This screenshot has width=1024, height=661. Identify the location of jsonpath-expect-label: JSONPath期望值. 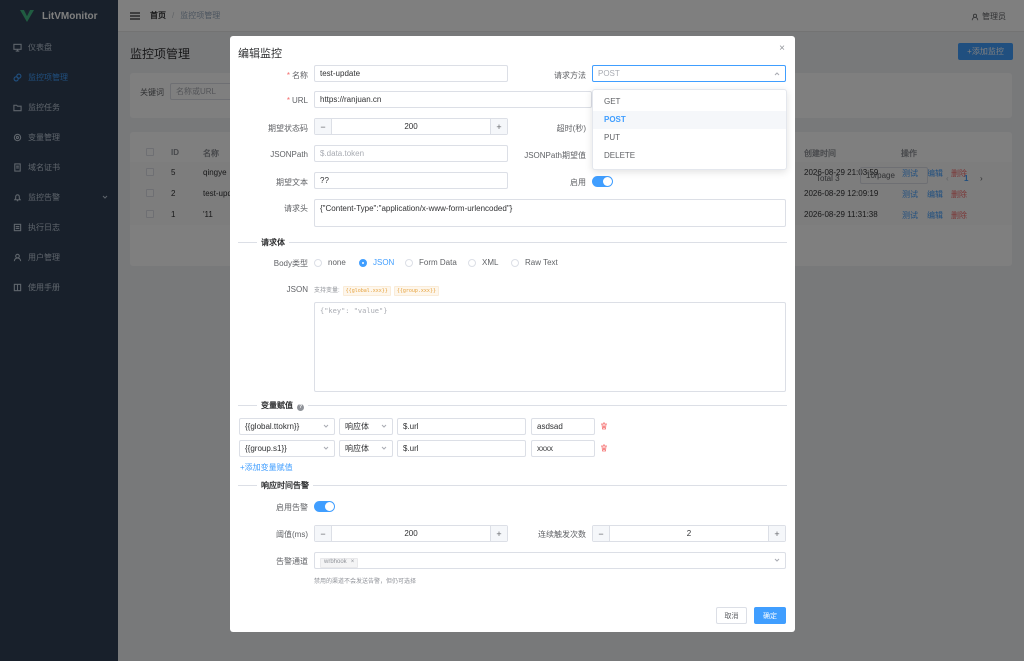
(555, 155).